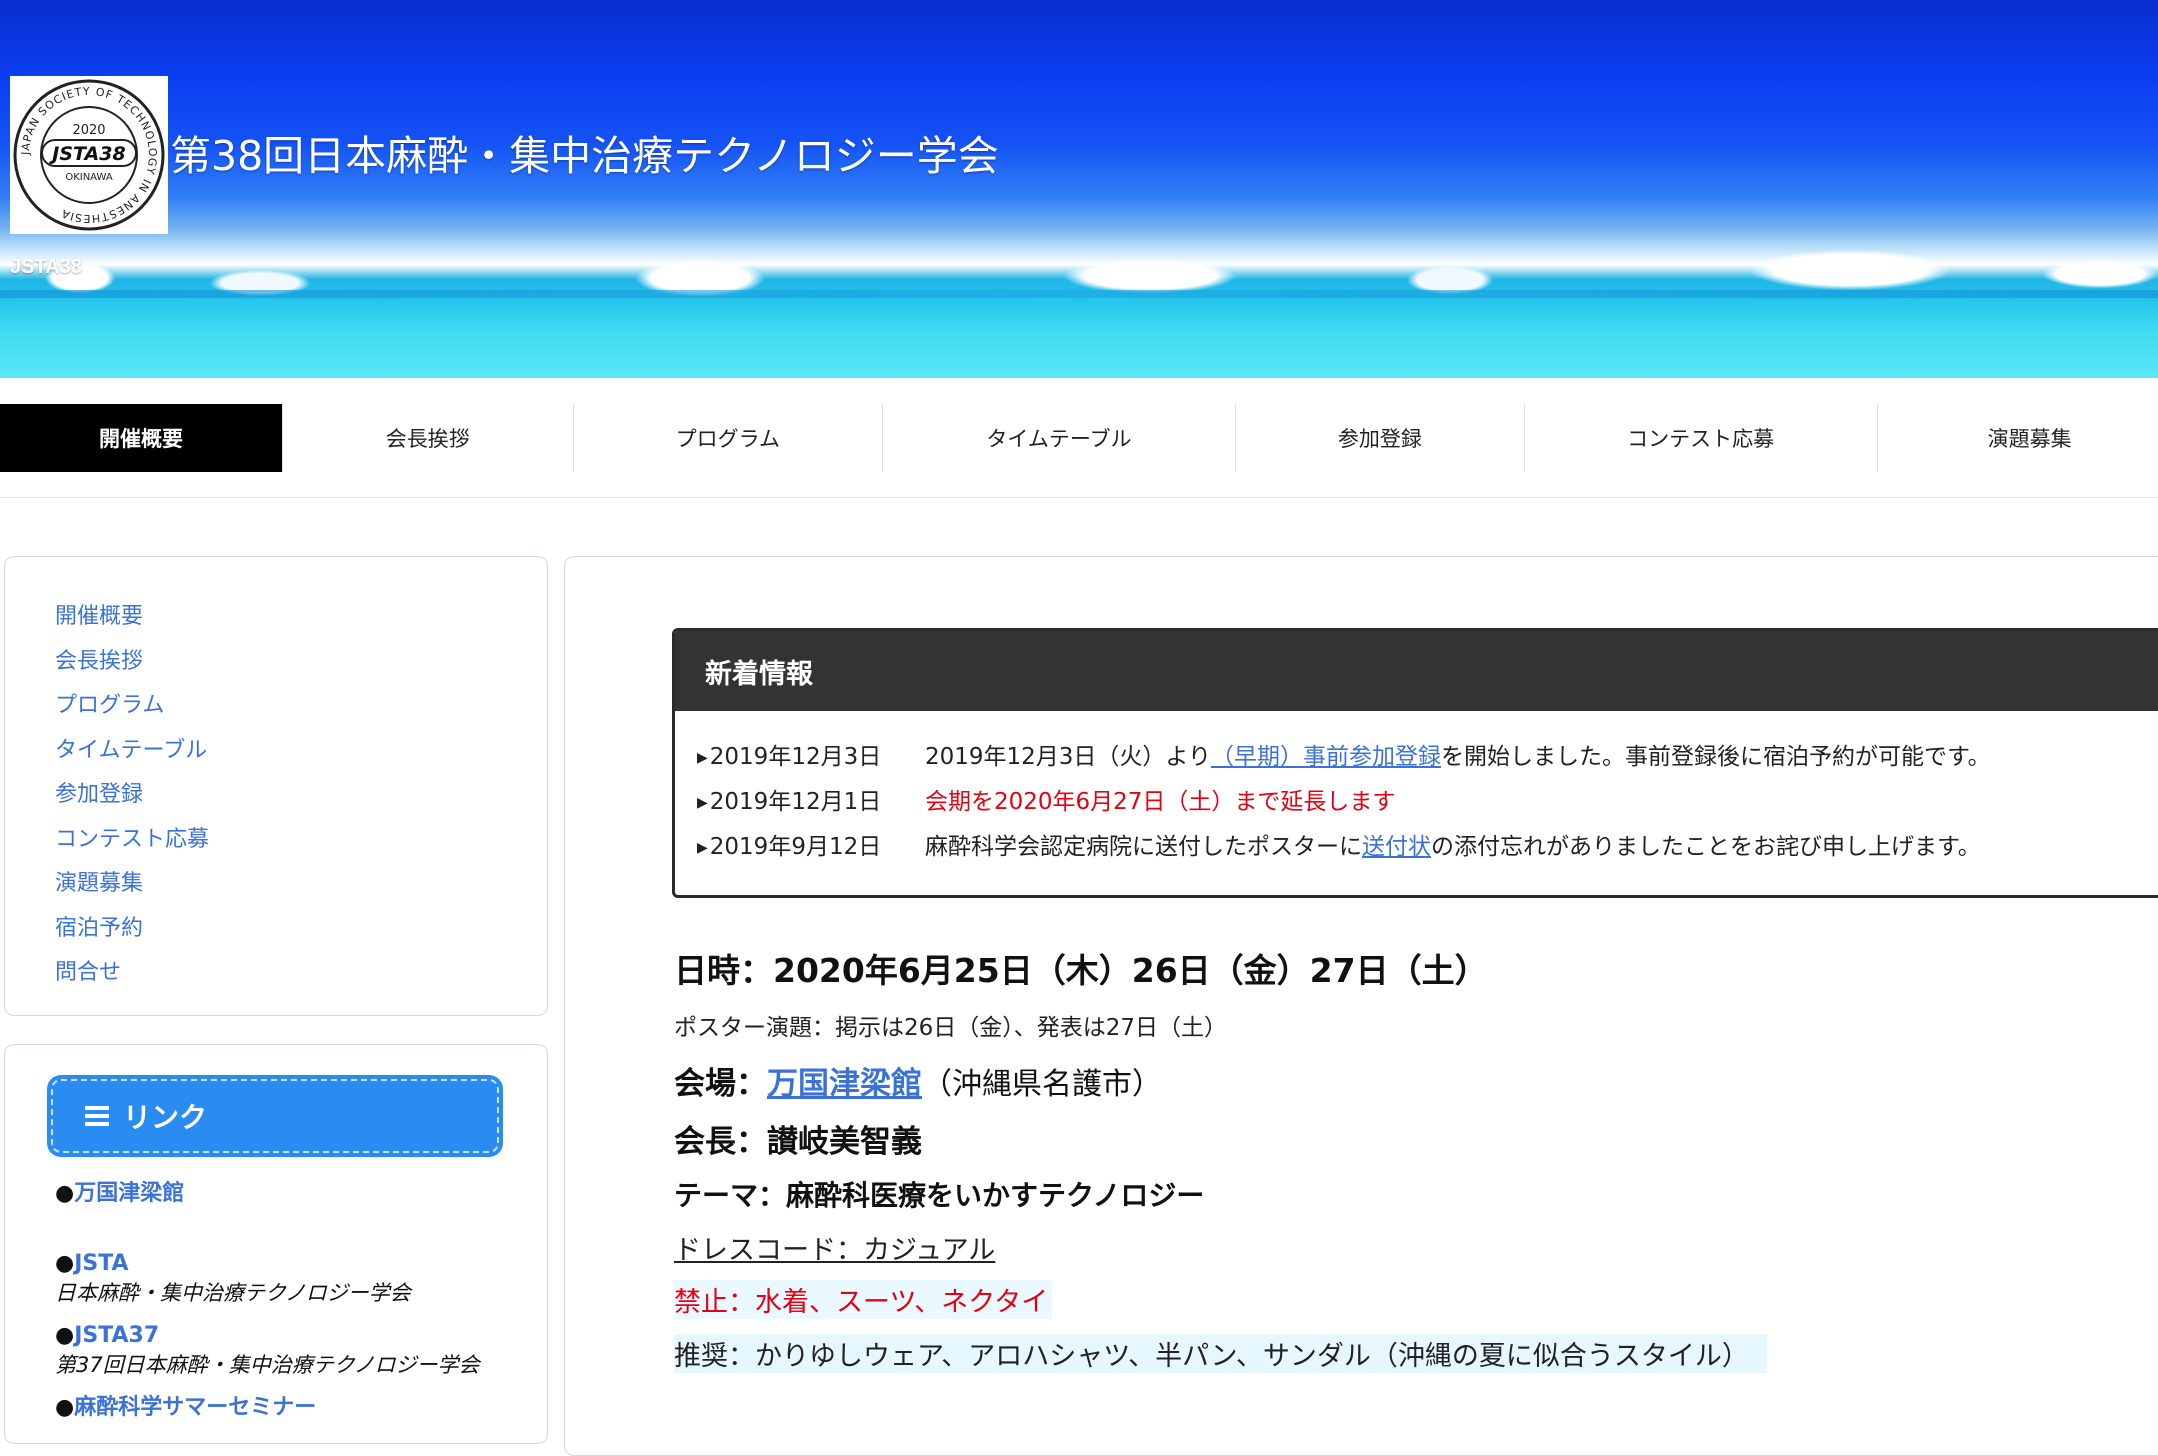 The image size is (2158, 1456). I want to click on banner-horizon, so click(1079, 294).